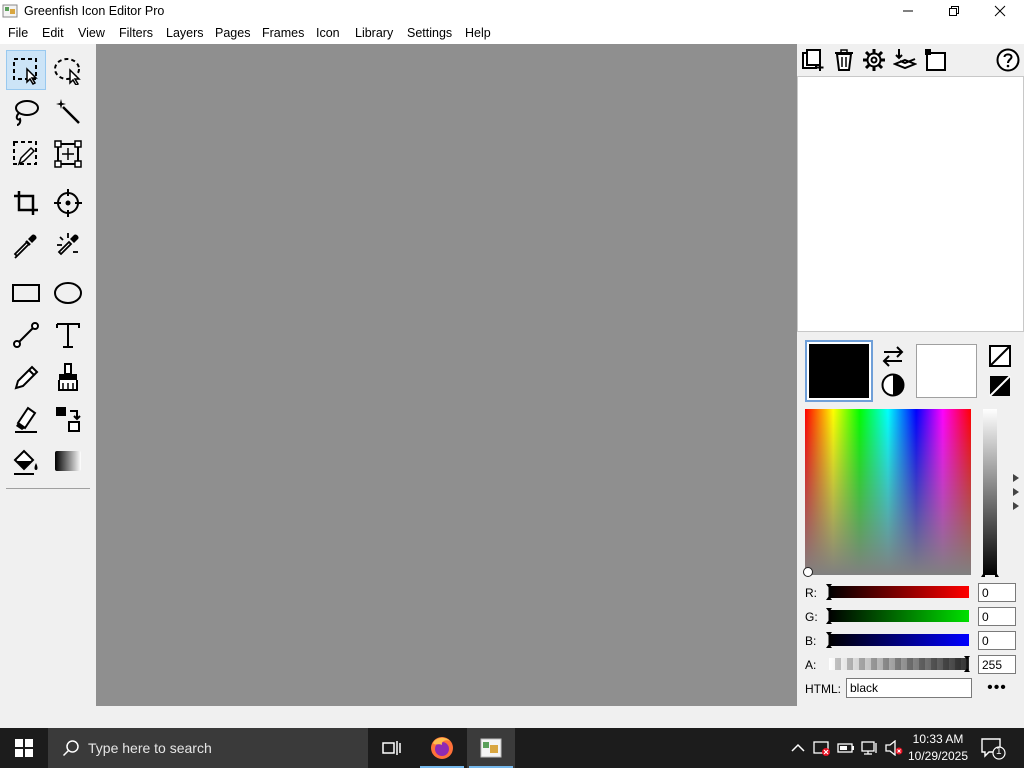  Describe the element at coordinates (26, 377) in the screenshot. I see `pencil-tool` at that location.